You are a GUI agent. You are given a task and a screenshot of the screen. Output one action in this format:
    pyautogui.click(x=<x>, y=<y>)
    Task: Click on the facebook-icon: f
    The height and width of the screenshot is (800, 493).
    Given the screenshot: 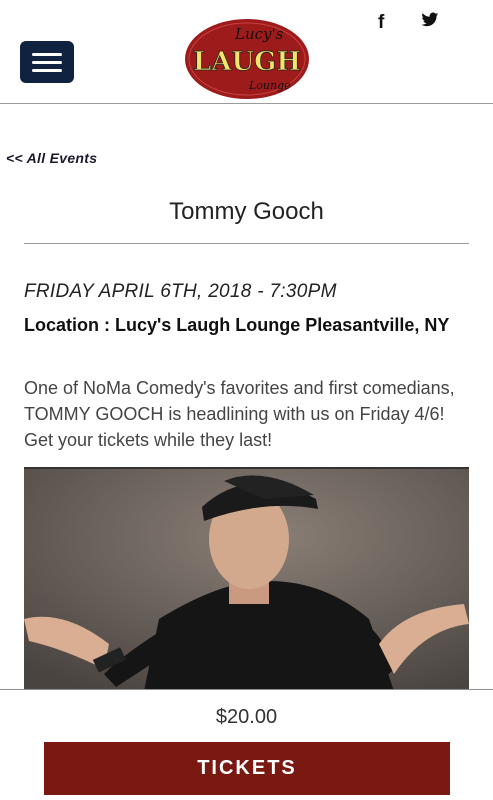 What is the action you would take?
    pyautogui.click(x=381, y=23)
    